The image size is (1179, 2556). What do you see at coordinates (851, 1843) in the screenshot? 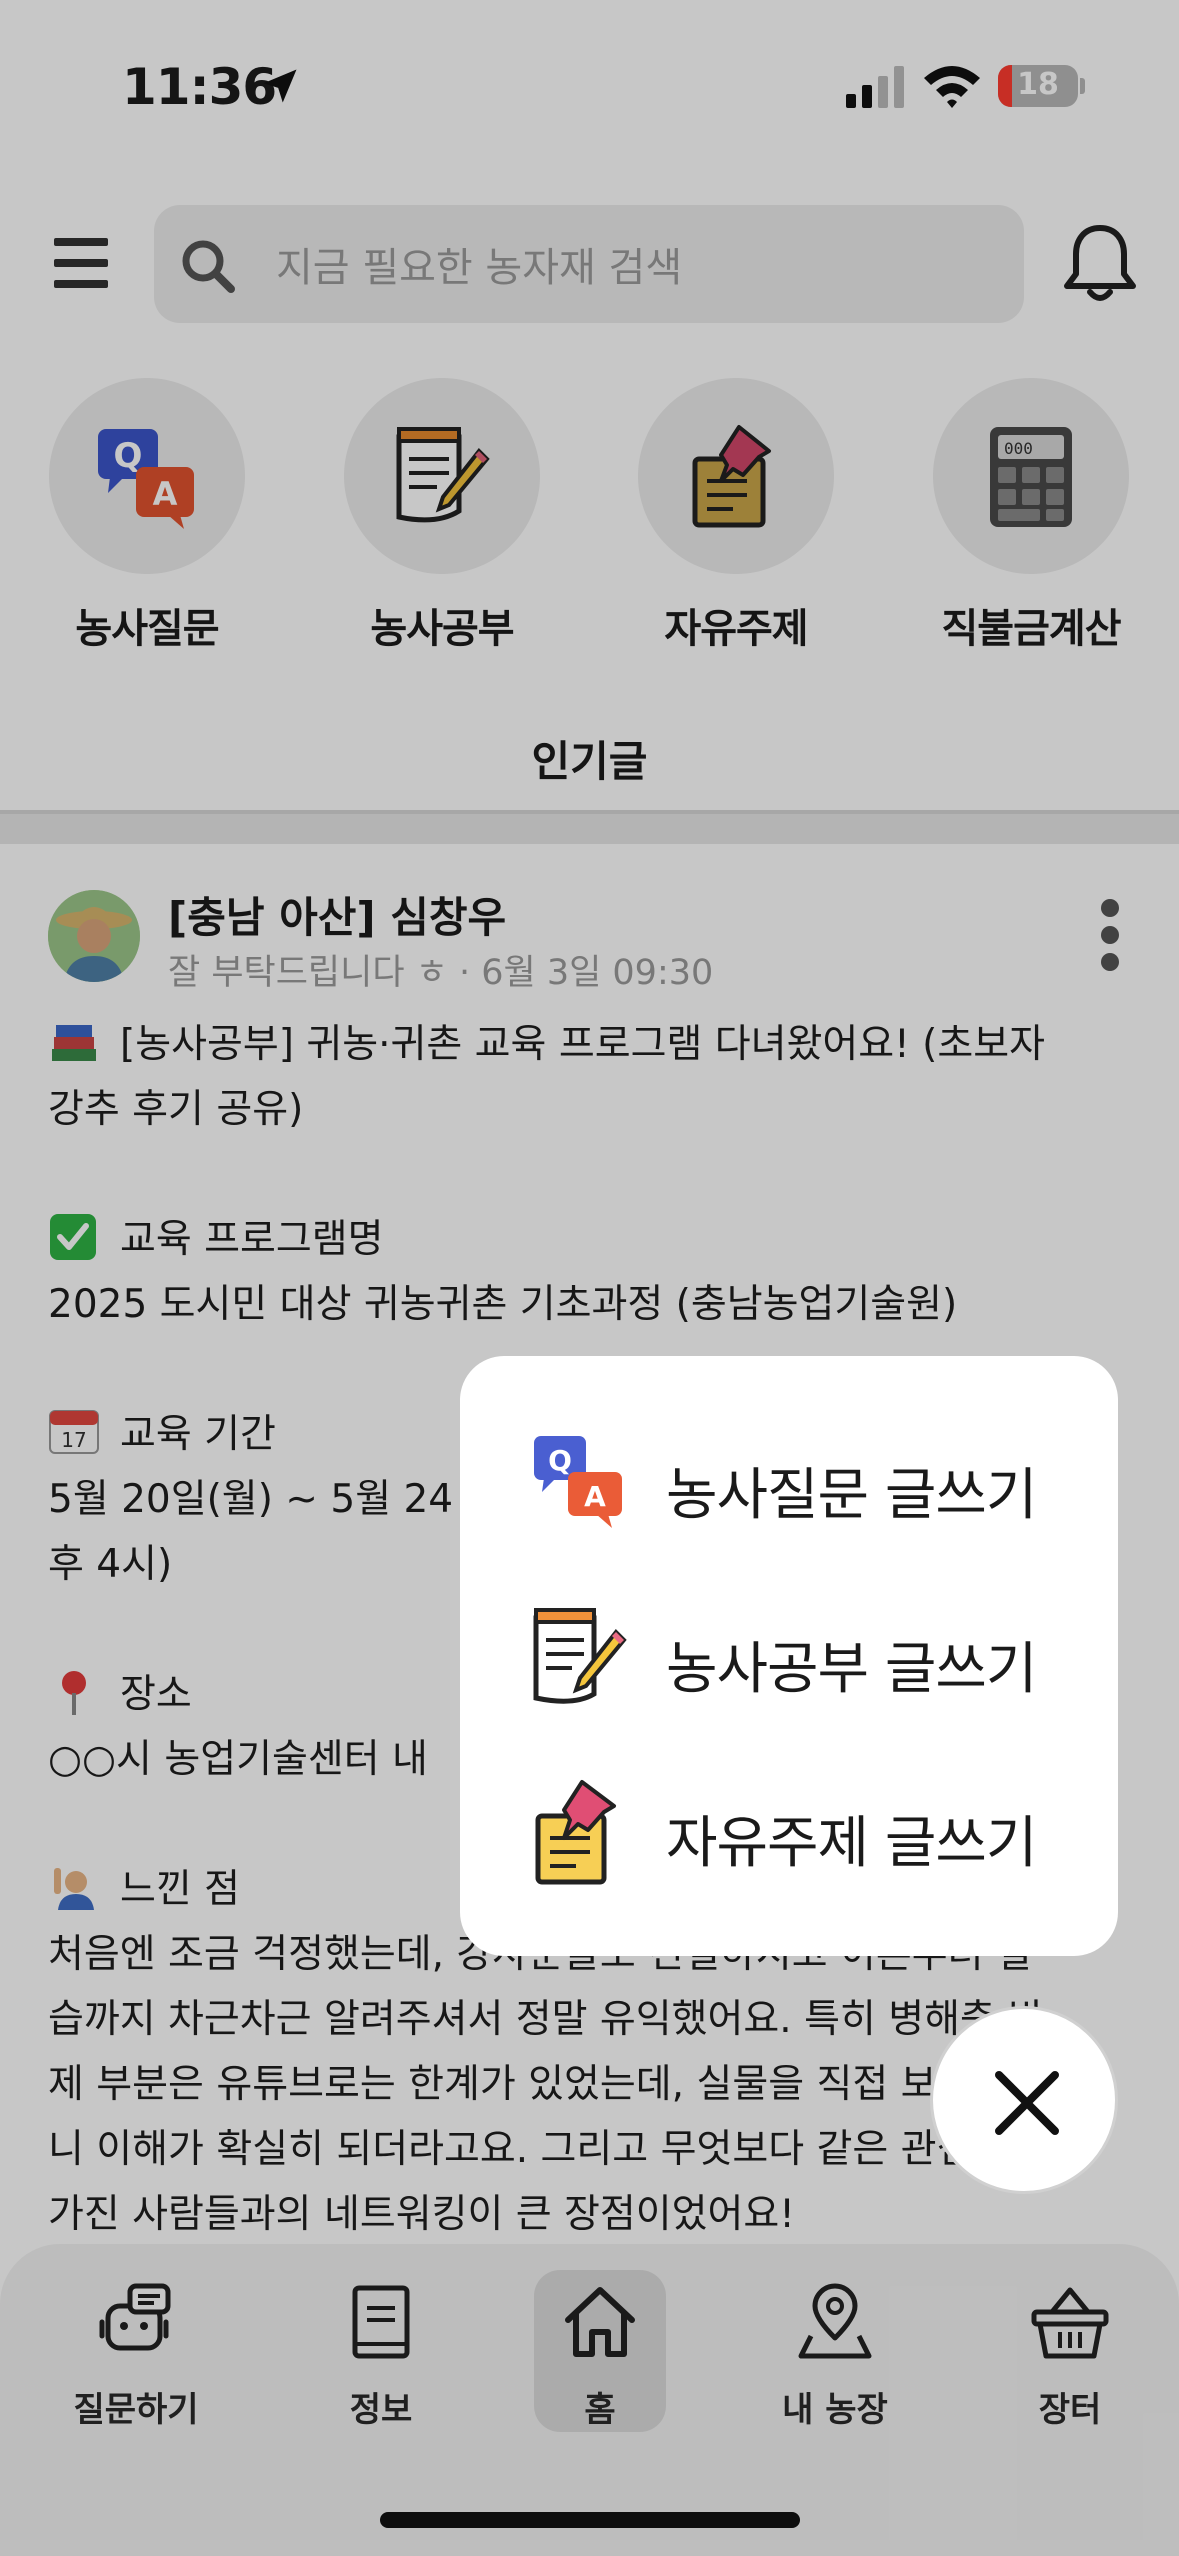
I see `write-option-label: 자유주제 글쓰기` at bounding box center [851, 1843].